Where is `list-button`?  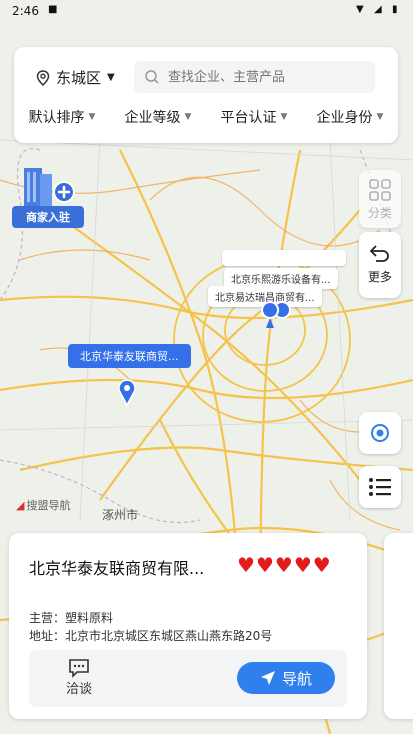
list-button is located at coordinates (380, 487).